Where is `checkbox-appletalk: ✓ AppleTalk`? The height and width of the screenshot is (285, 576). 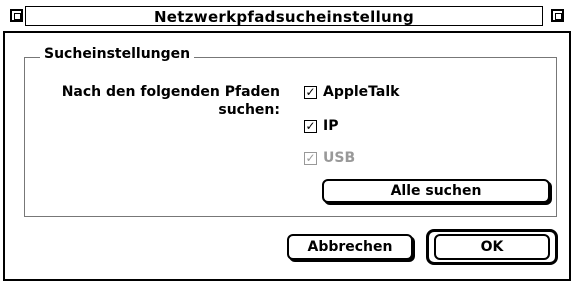
checkbox-appletalk: ✓ AppleTalk is located at coordinates (351, 92).